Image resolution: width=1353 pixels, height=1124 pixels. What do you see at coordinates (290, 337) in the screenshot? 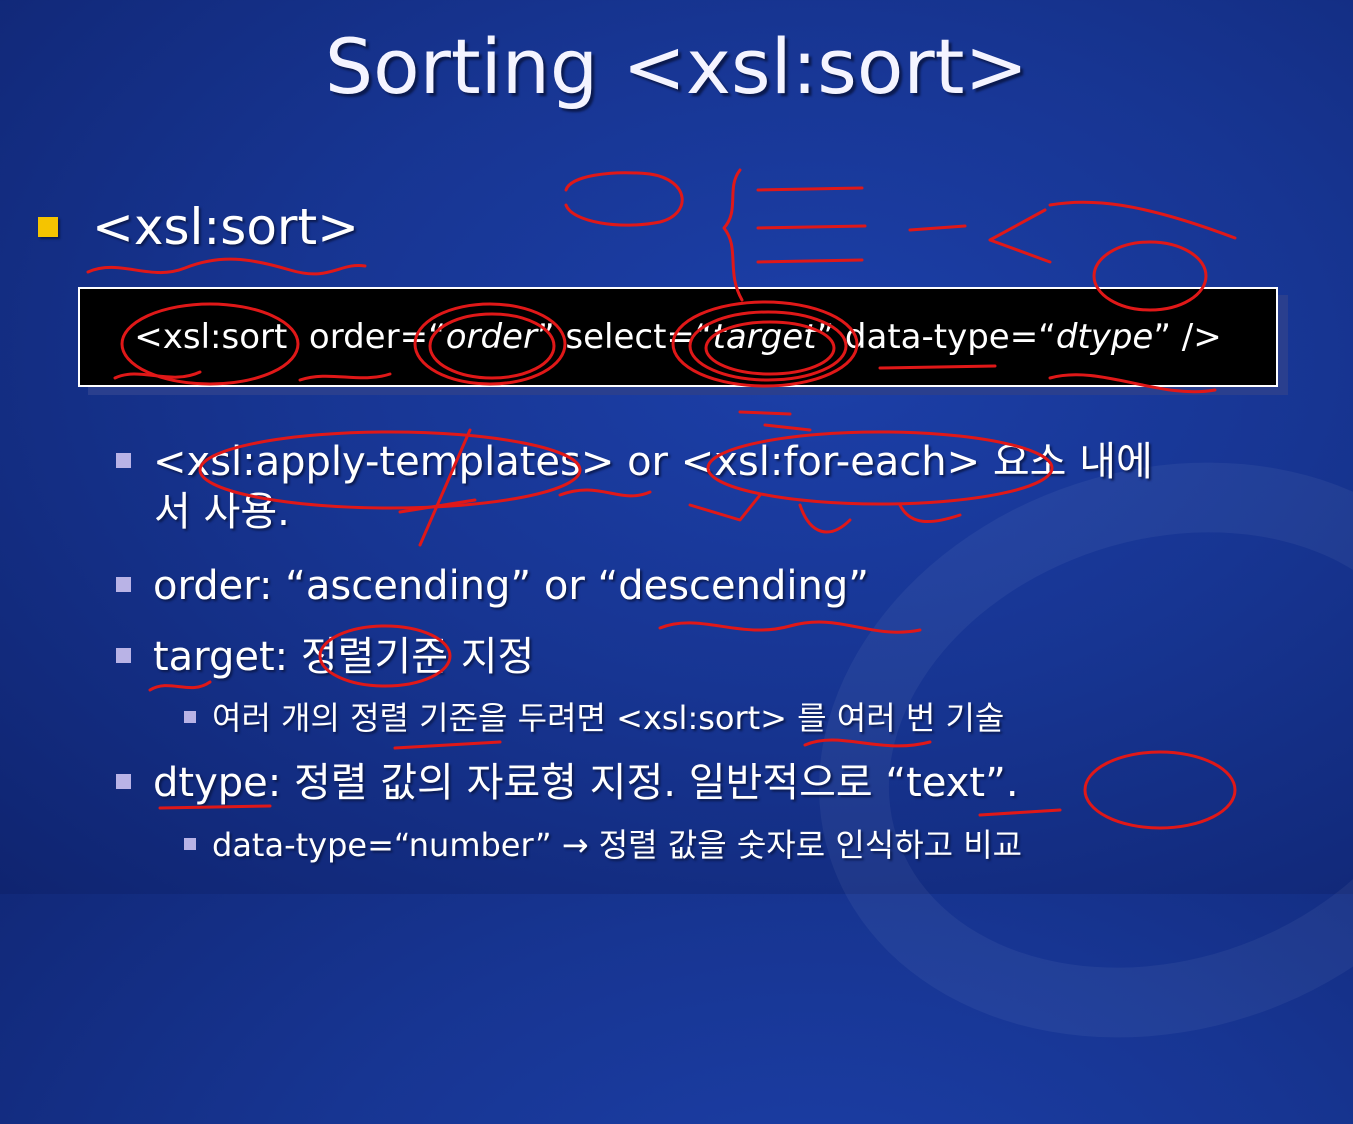
I see `code-part-1: <xsl:sort order=“` at bounding box center [290, 337].